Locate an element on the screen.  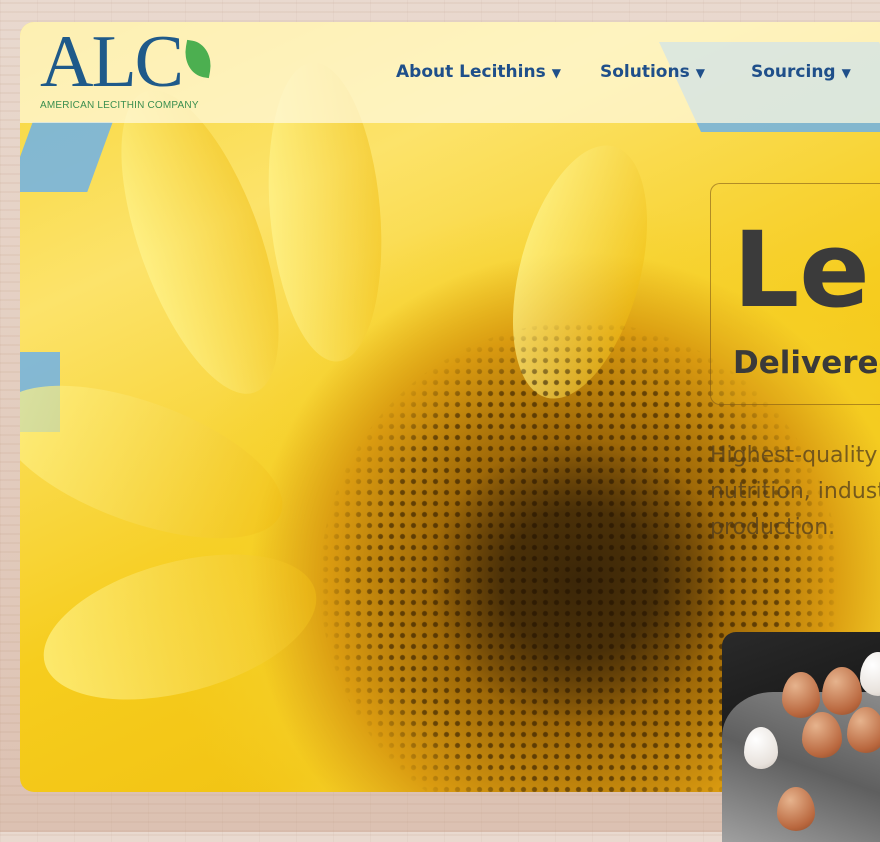
nav-label: Solutions is located at coordinates (645, 72).